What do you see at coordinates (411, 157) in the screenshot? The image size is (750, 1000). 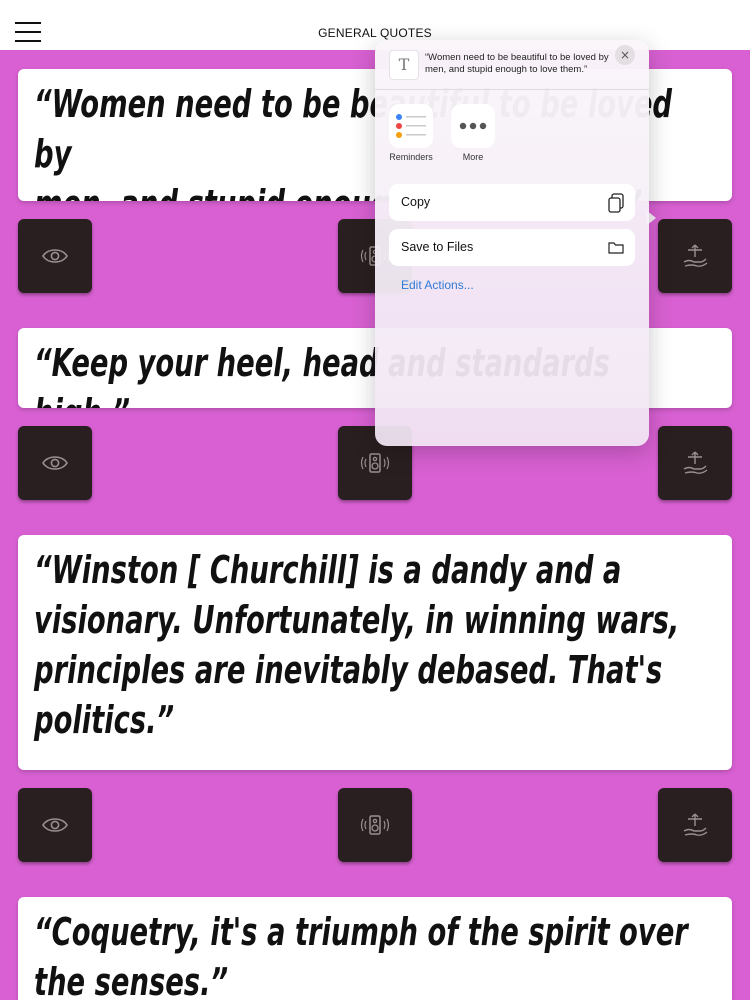 I see `reminders-label: Reminders` at bounding box center [411, 157].